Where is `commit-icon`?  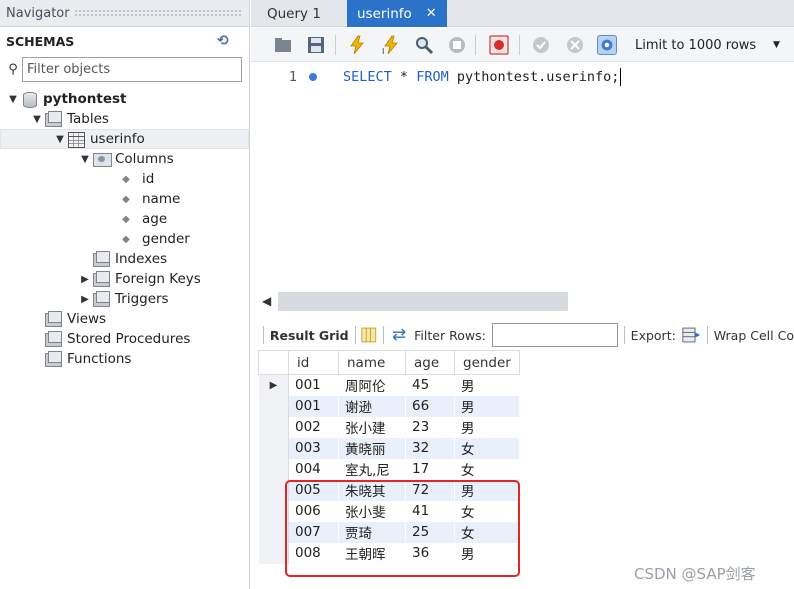 commit-icon is located at coordinates (541, 45).